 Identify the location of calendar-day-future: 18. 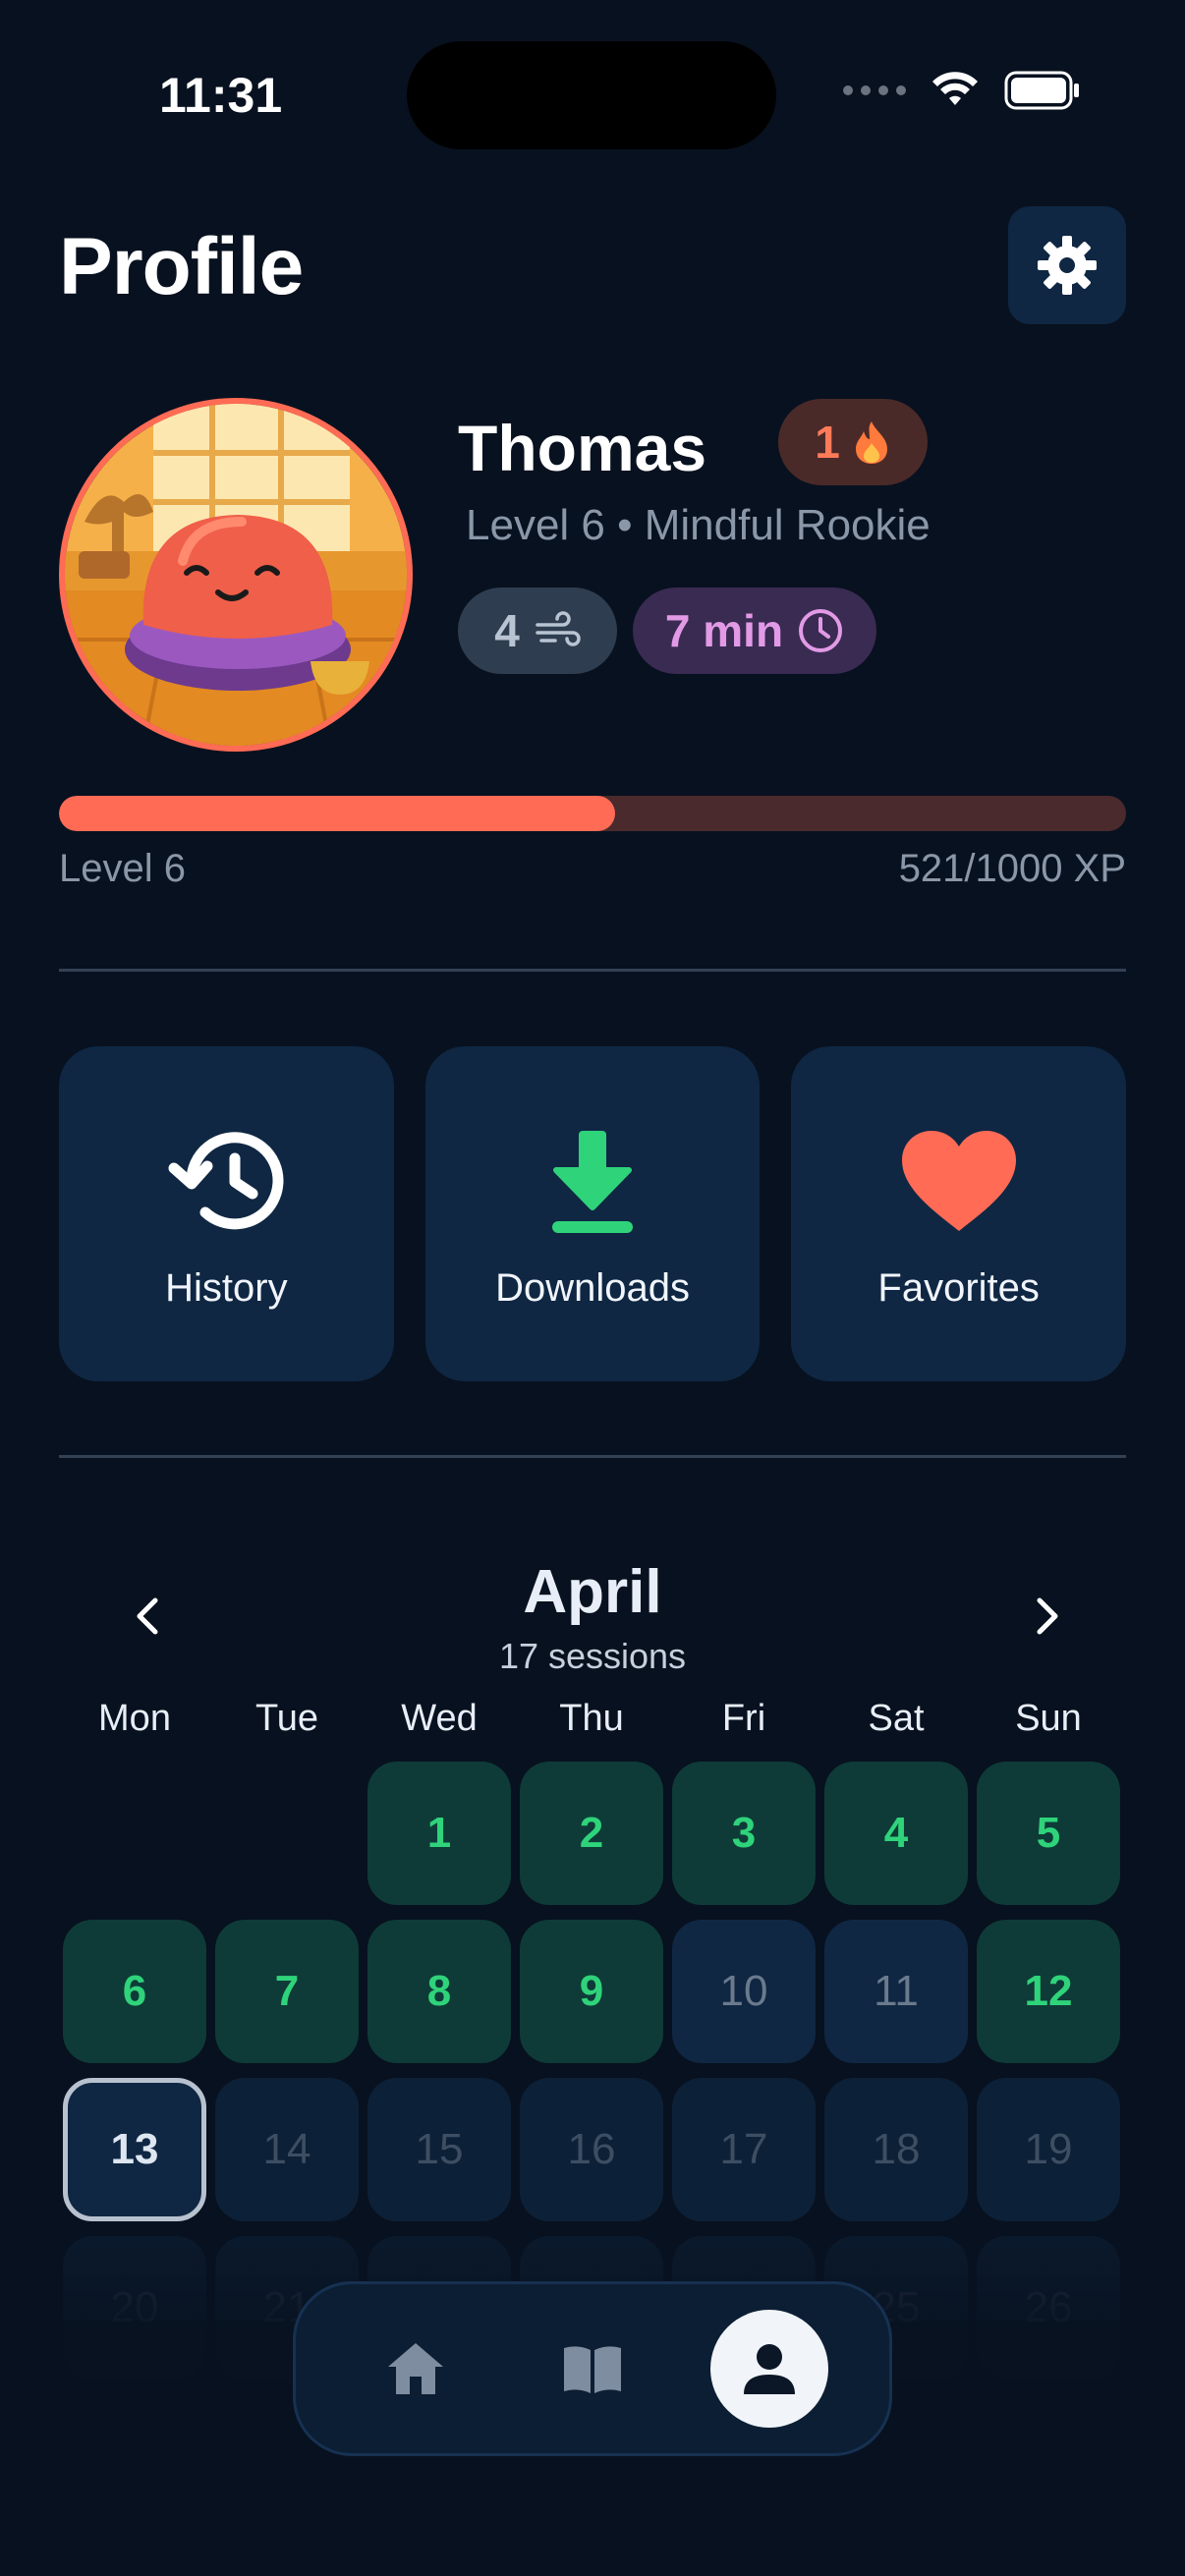
(896, 2149).